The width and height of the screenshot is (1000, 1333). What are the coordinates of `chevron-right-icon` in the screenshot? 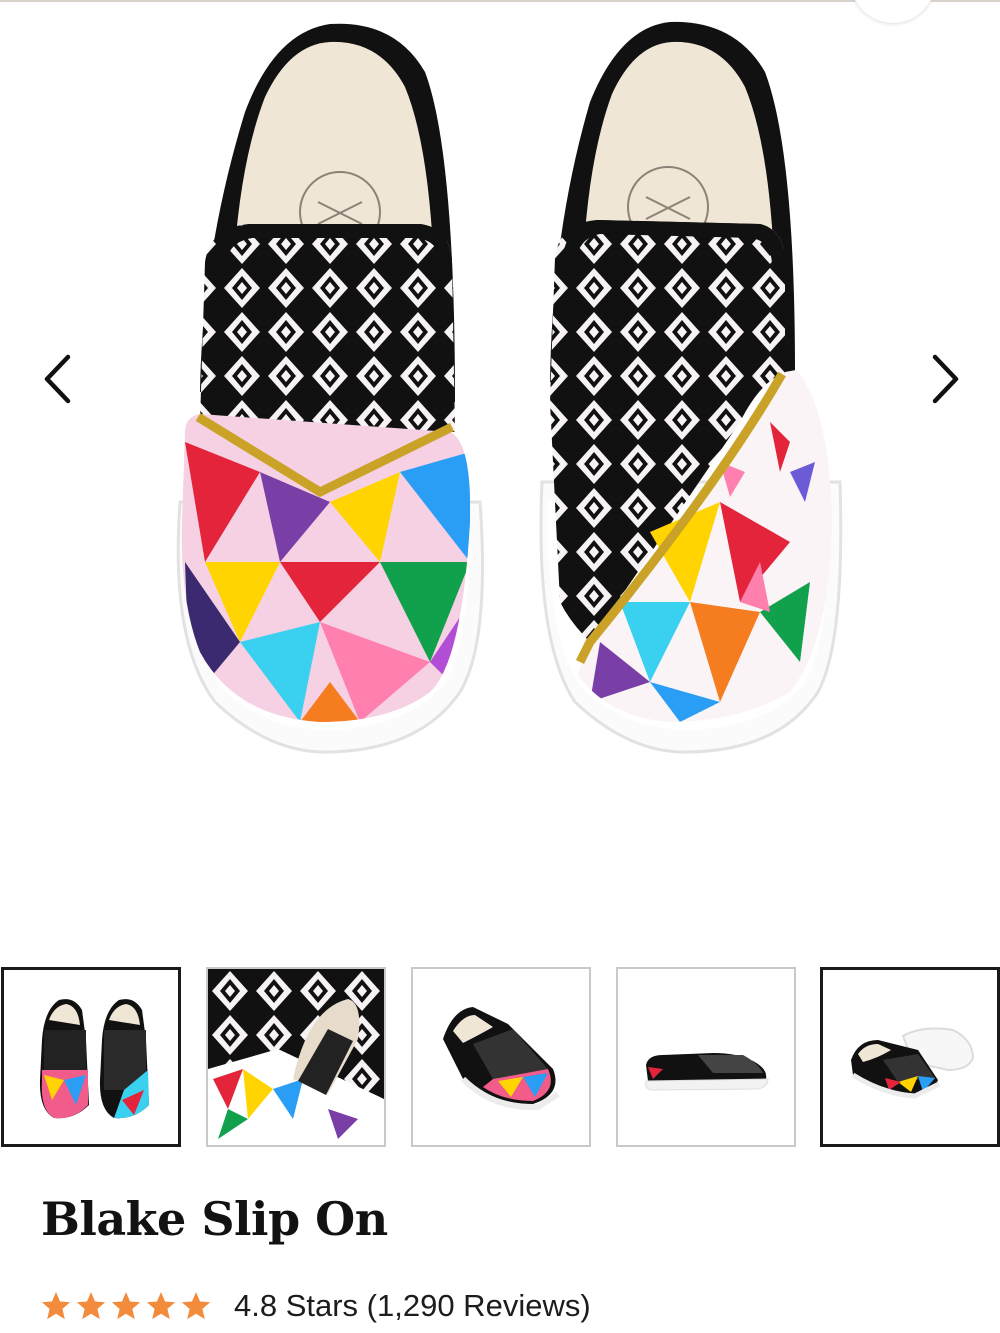 It's located at (945, 379).